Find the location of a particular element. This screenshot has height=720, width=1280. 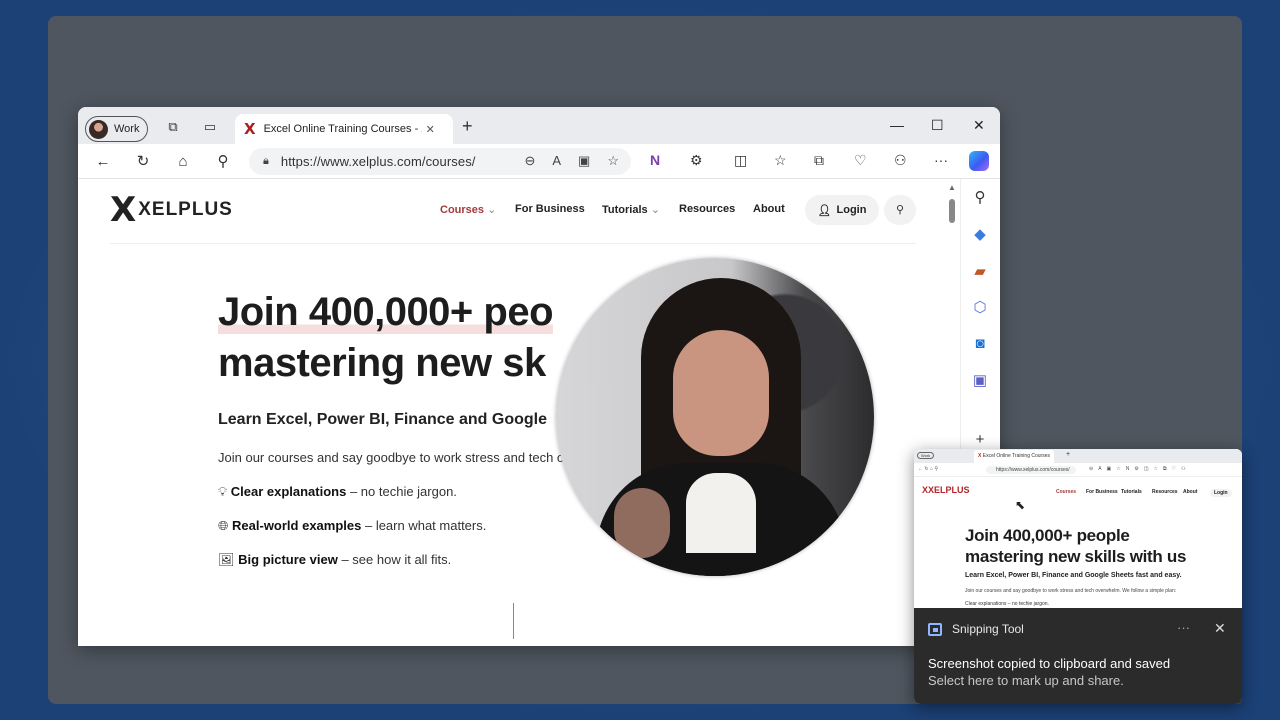

performance-icon: ⚇ is located at coordinates (900, 160).